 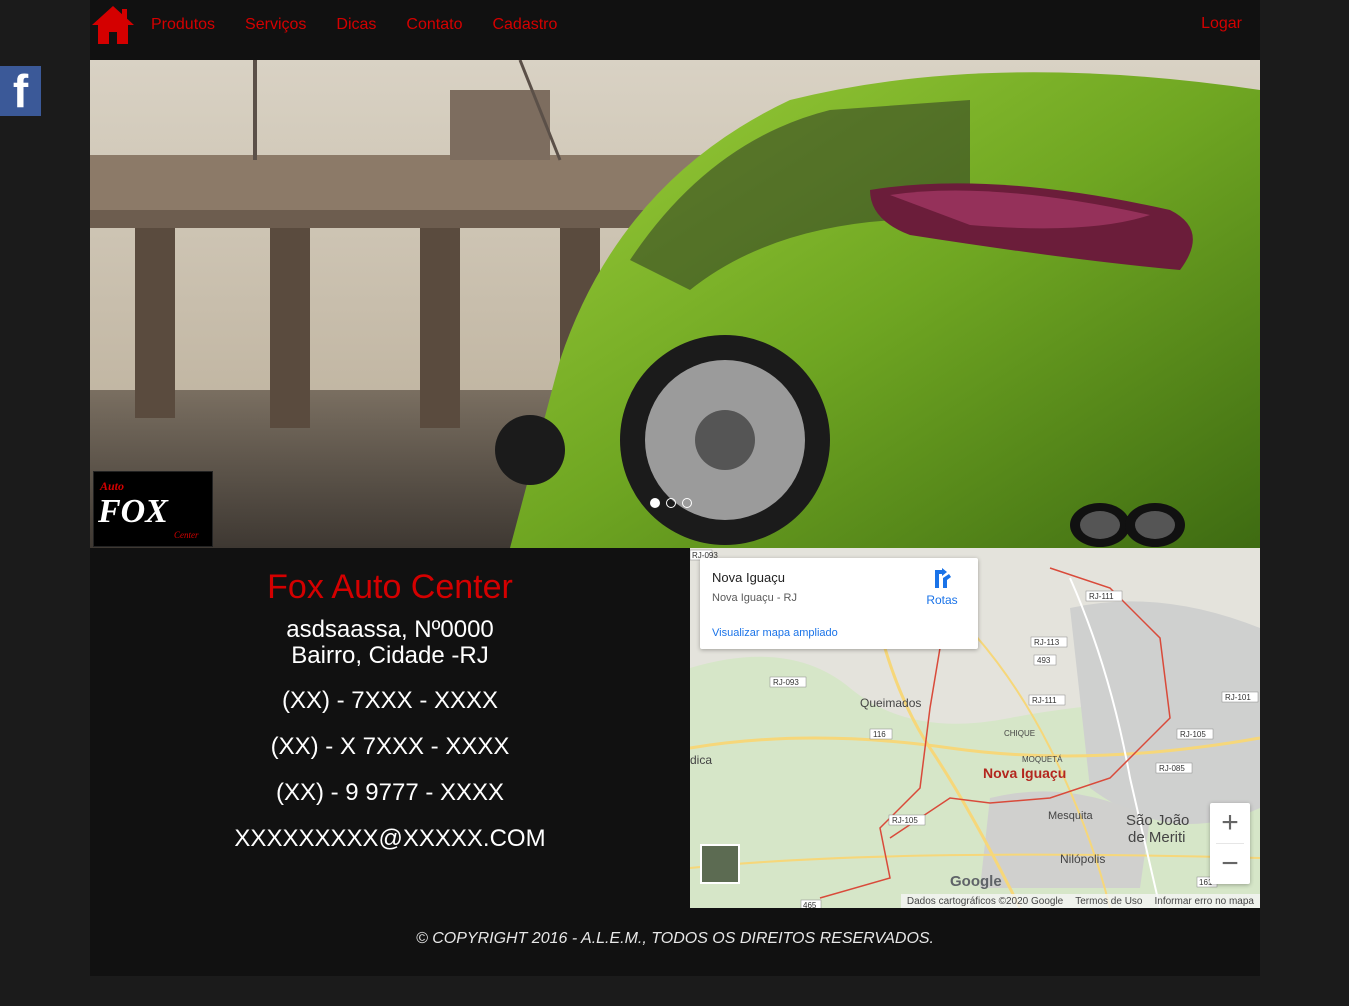 I want to click on svg-text: Nilópolis, so click(x=1082, y=859).